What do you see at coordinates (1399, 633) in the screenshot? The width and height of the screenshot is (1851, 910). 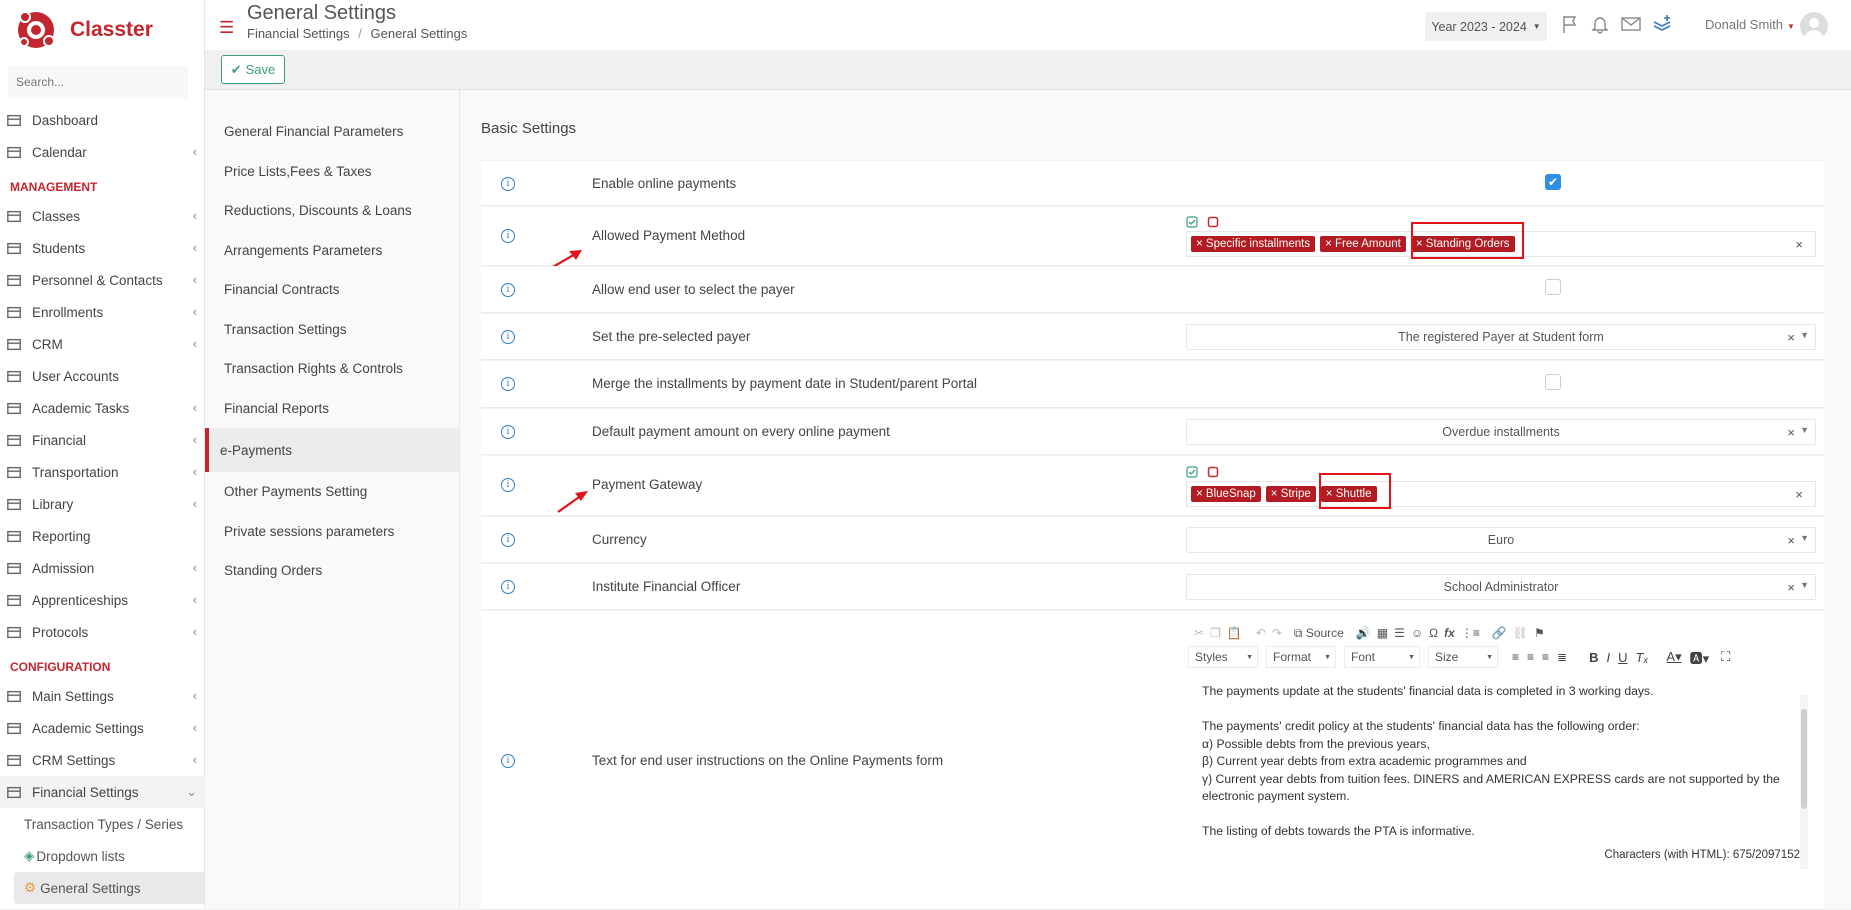 I see `horizontal-line-icon: ☰` at bounding box center [1399, 633].